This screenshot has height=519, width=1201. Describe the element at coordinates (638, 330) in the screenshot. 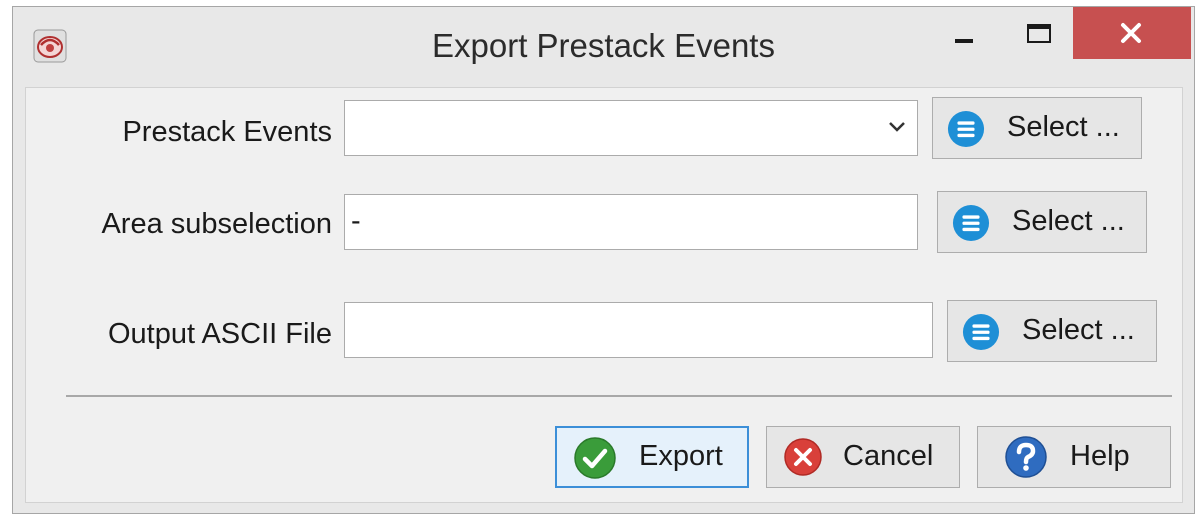

I see `output-ascii-file-field` at that location.